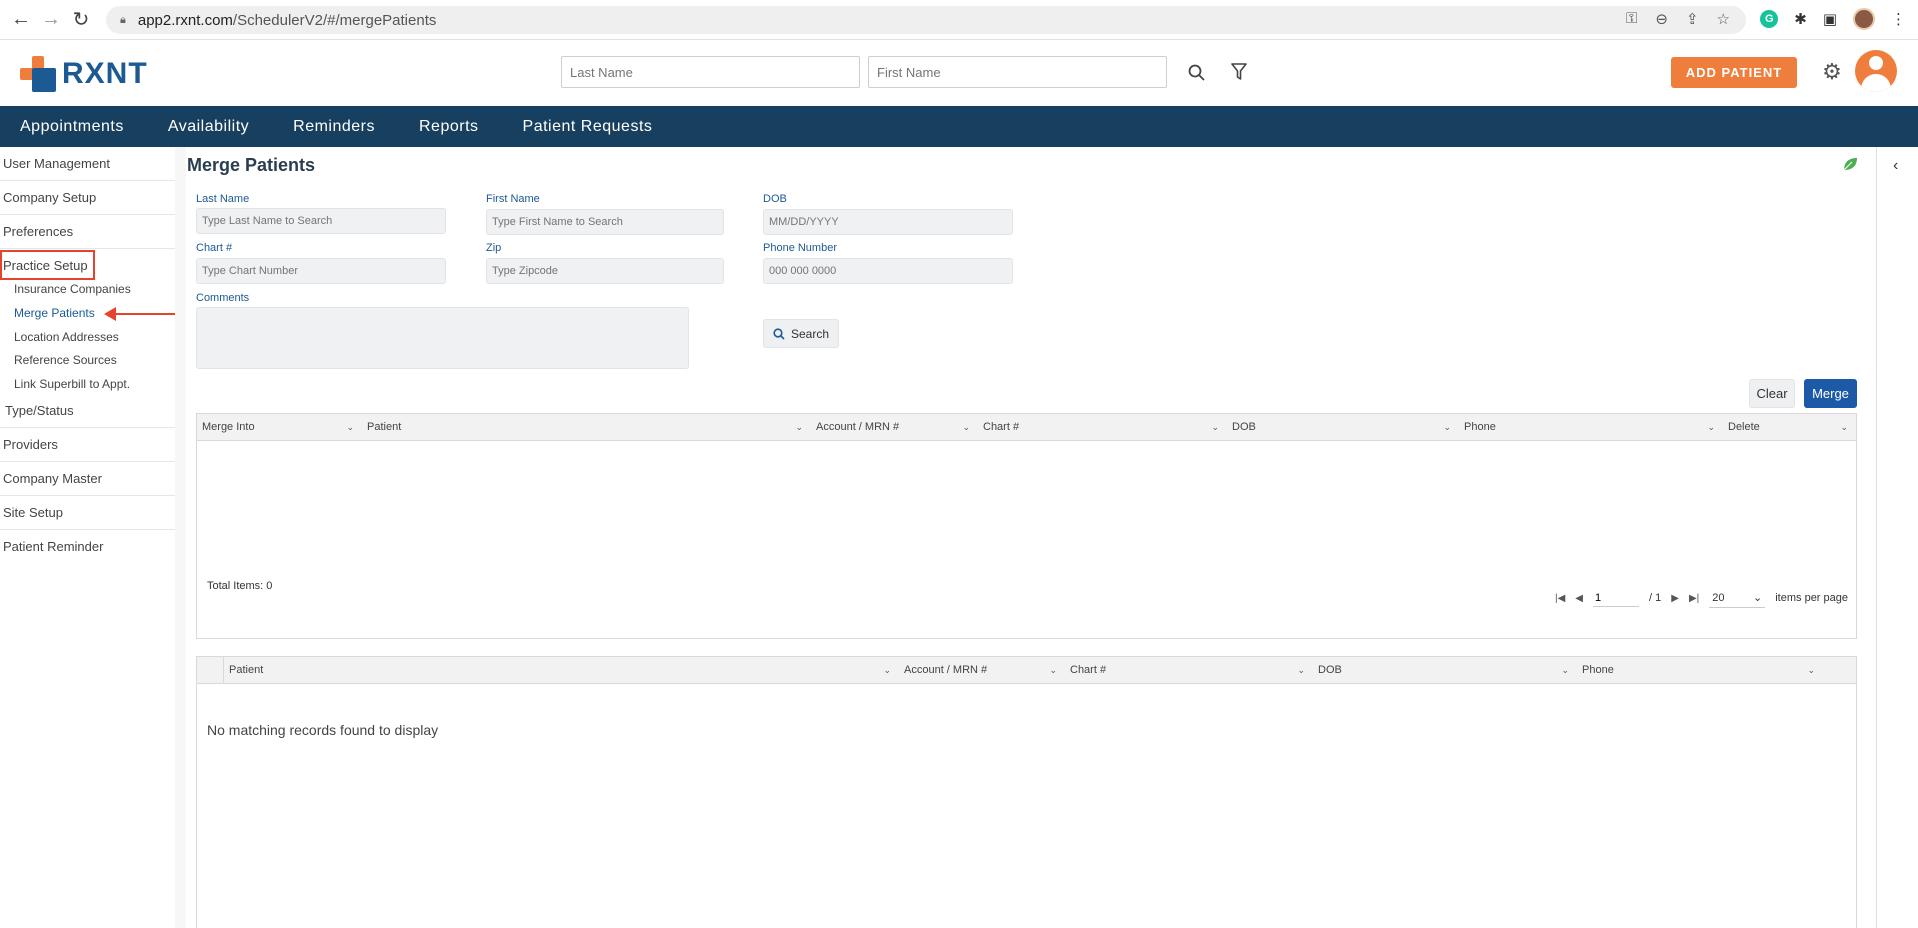  I want to click on rxnt-logo: RXNT, so click(84, 74).